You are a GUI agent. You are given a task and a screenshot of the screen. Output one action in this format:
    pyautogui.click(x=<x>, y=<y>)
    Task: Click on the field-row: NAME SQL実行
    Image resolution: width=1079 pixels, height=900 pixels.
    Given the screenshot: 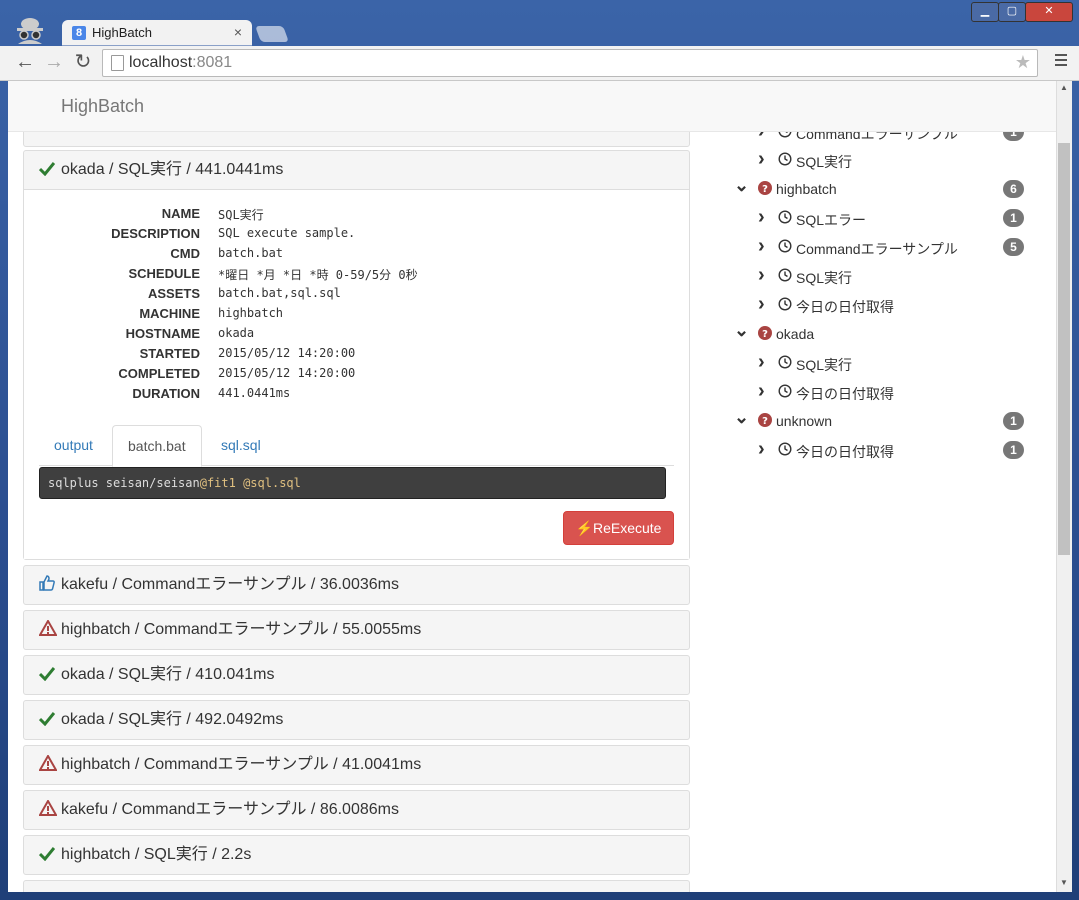 What is the action you would take?
    pyautogui.click(x=356, y=216)
    